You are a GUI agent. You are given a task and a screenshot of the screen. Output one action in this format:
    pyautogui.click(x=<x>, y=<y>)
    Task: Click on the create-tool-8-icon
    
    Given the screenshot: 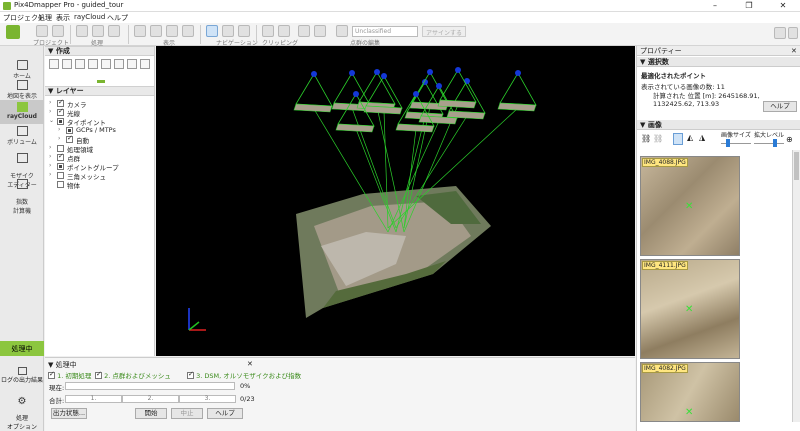 What is the action you would take?
    pyautogui.click(x=145, y=64)
    